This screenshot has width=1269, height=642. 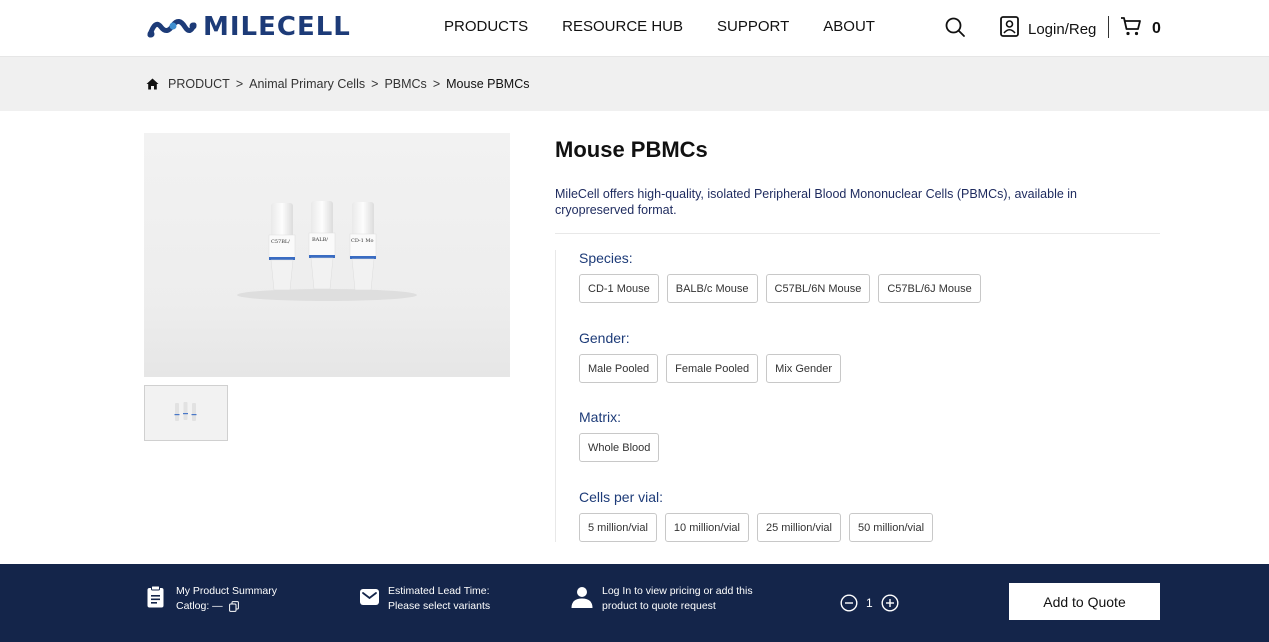 What do you see at coordinates (706, 527) in the screenshot?
I see `cells-chip-10m: 10 million/vial` at bounding box center [706, 527].